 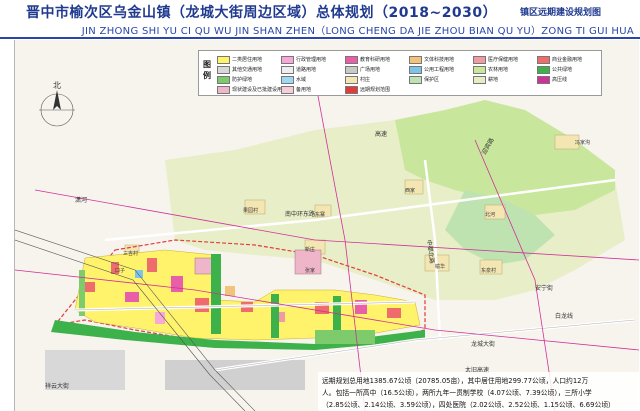 I want to click on legend-item: 行政管理用地, so click(x=313, y=59).